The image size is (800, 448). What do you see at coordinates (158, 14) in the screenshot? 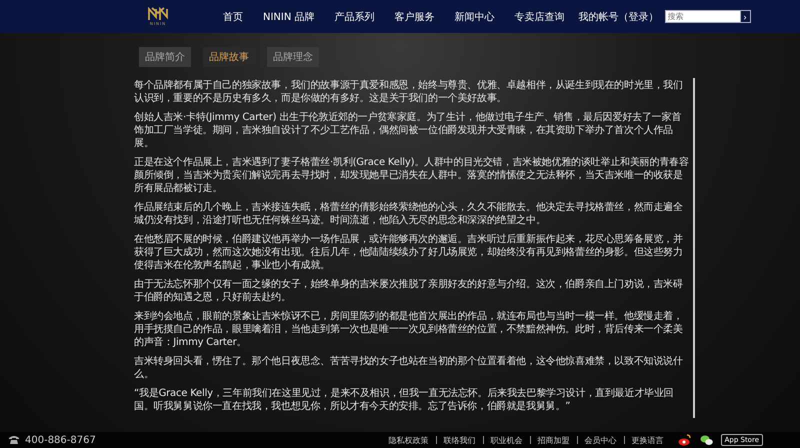
I see `logo-icon` at bounding box center [158, 14].